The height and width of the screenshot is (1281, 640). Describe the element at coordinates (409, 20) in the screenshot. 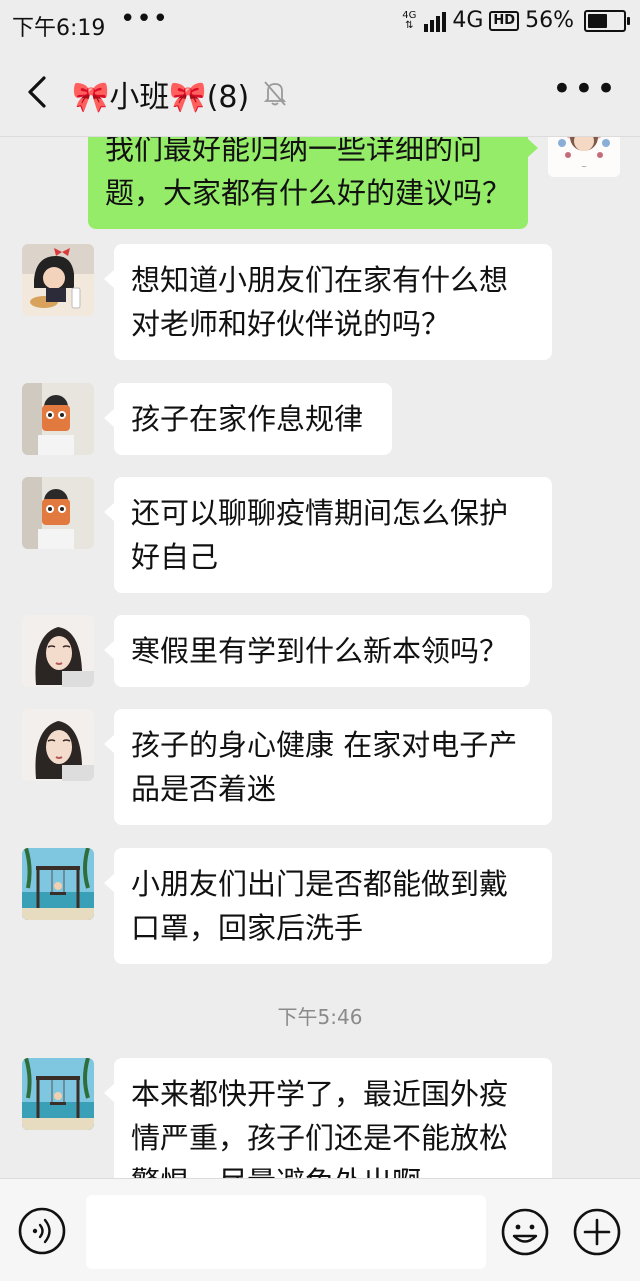

I see `data-indicator: 4G ⇅` at that location.